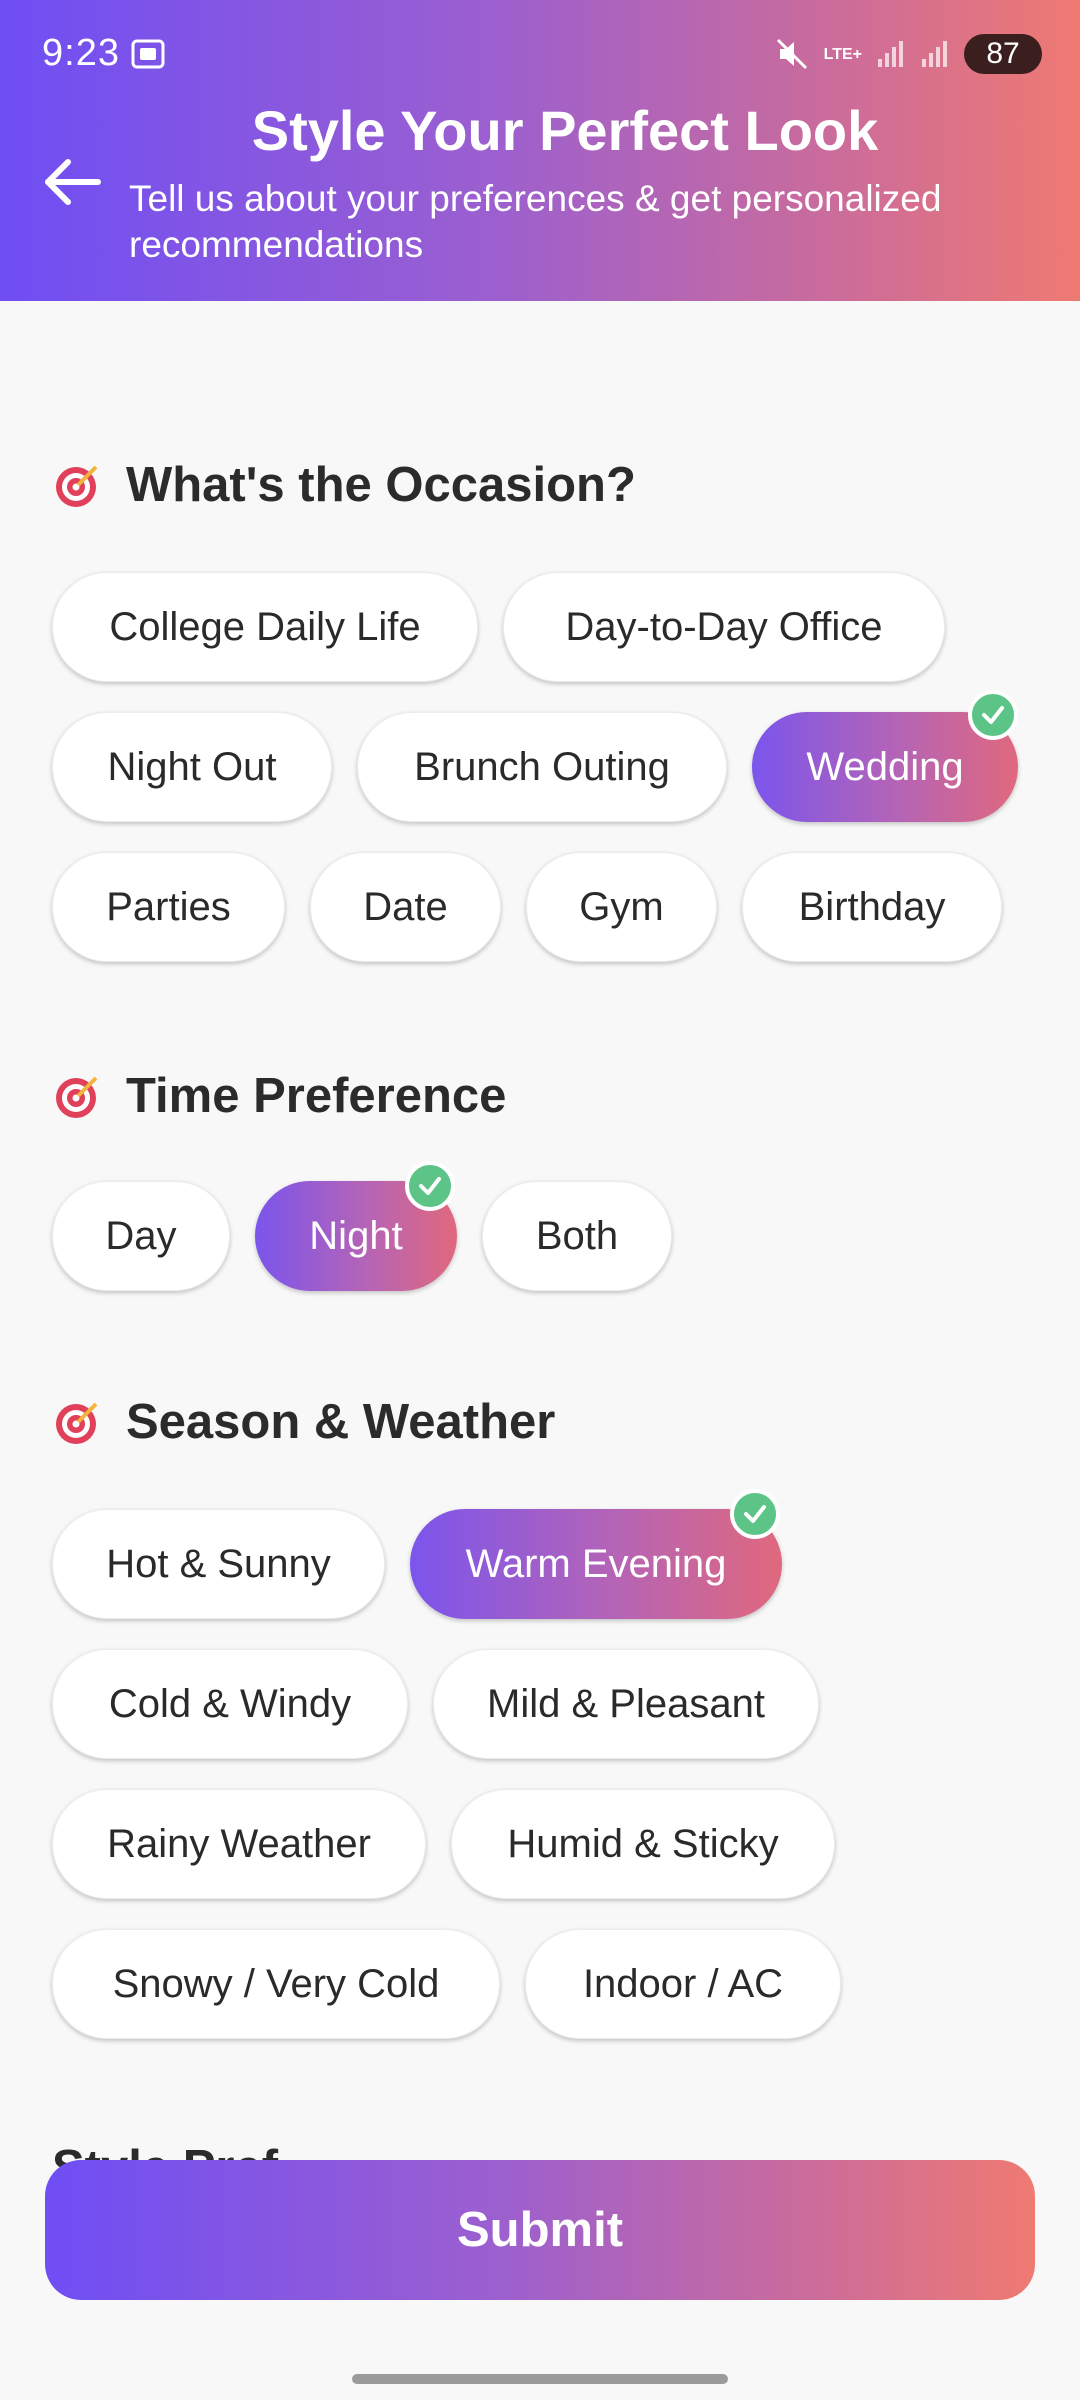 The height and width of the screenshot is (2400, 1080). I want to click on status-bar: 9:23 LTE+ 87, so click(540, 52).